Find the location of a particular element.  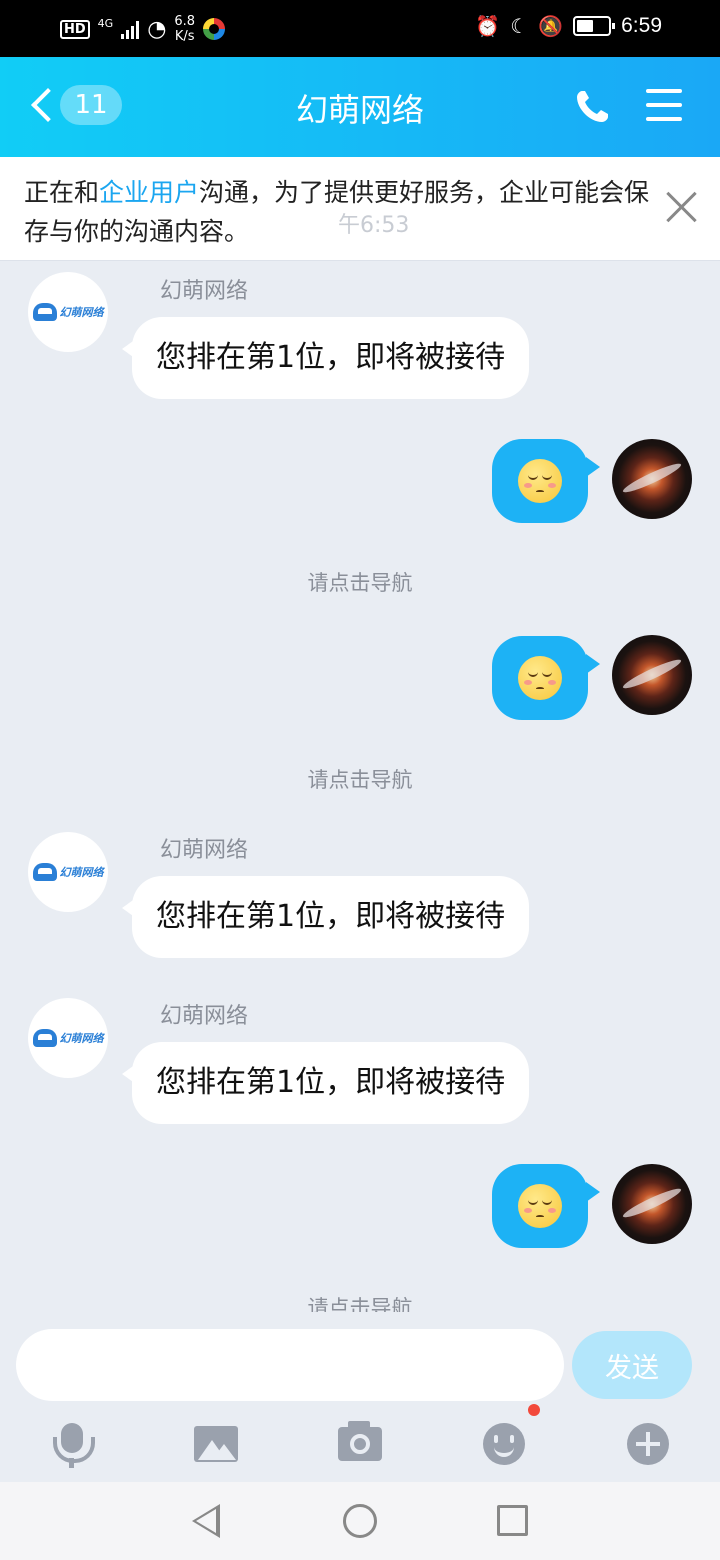

image-icon is located at coordinates (216, 1444).